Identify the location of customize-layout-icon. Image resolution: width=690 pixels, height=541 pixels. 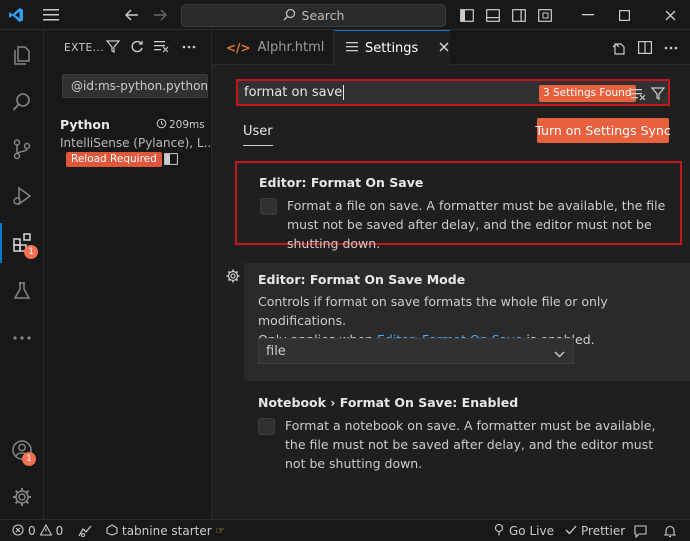
(545, 15).